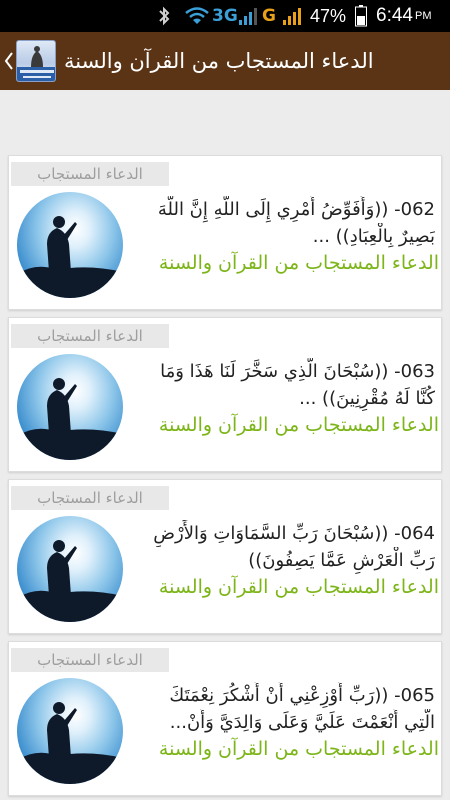  Describe the element at coordinates (197, 16) in the screenshot. I see `wifi-icon` at that location.